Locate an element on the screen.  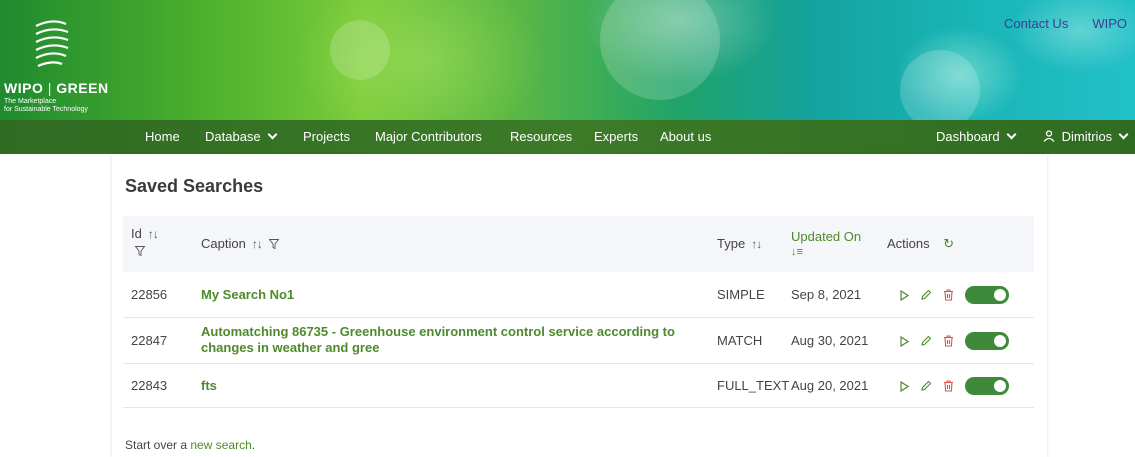
nav-dashboard-label: Dashboard is located at coordinates (968, 136).